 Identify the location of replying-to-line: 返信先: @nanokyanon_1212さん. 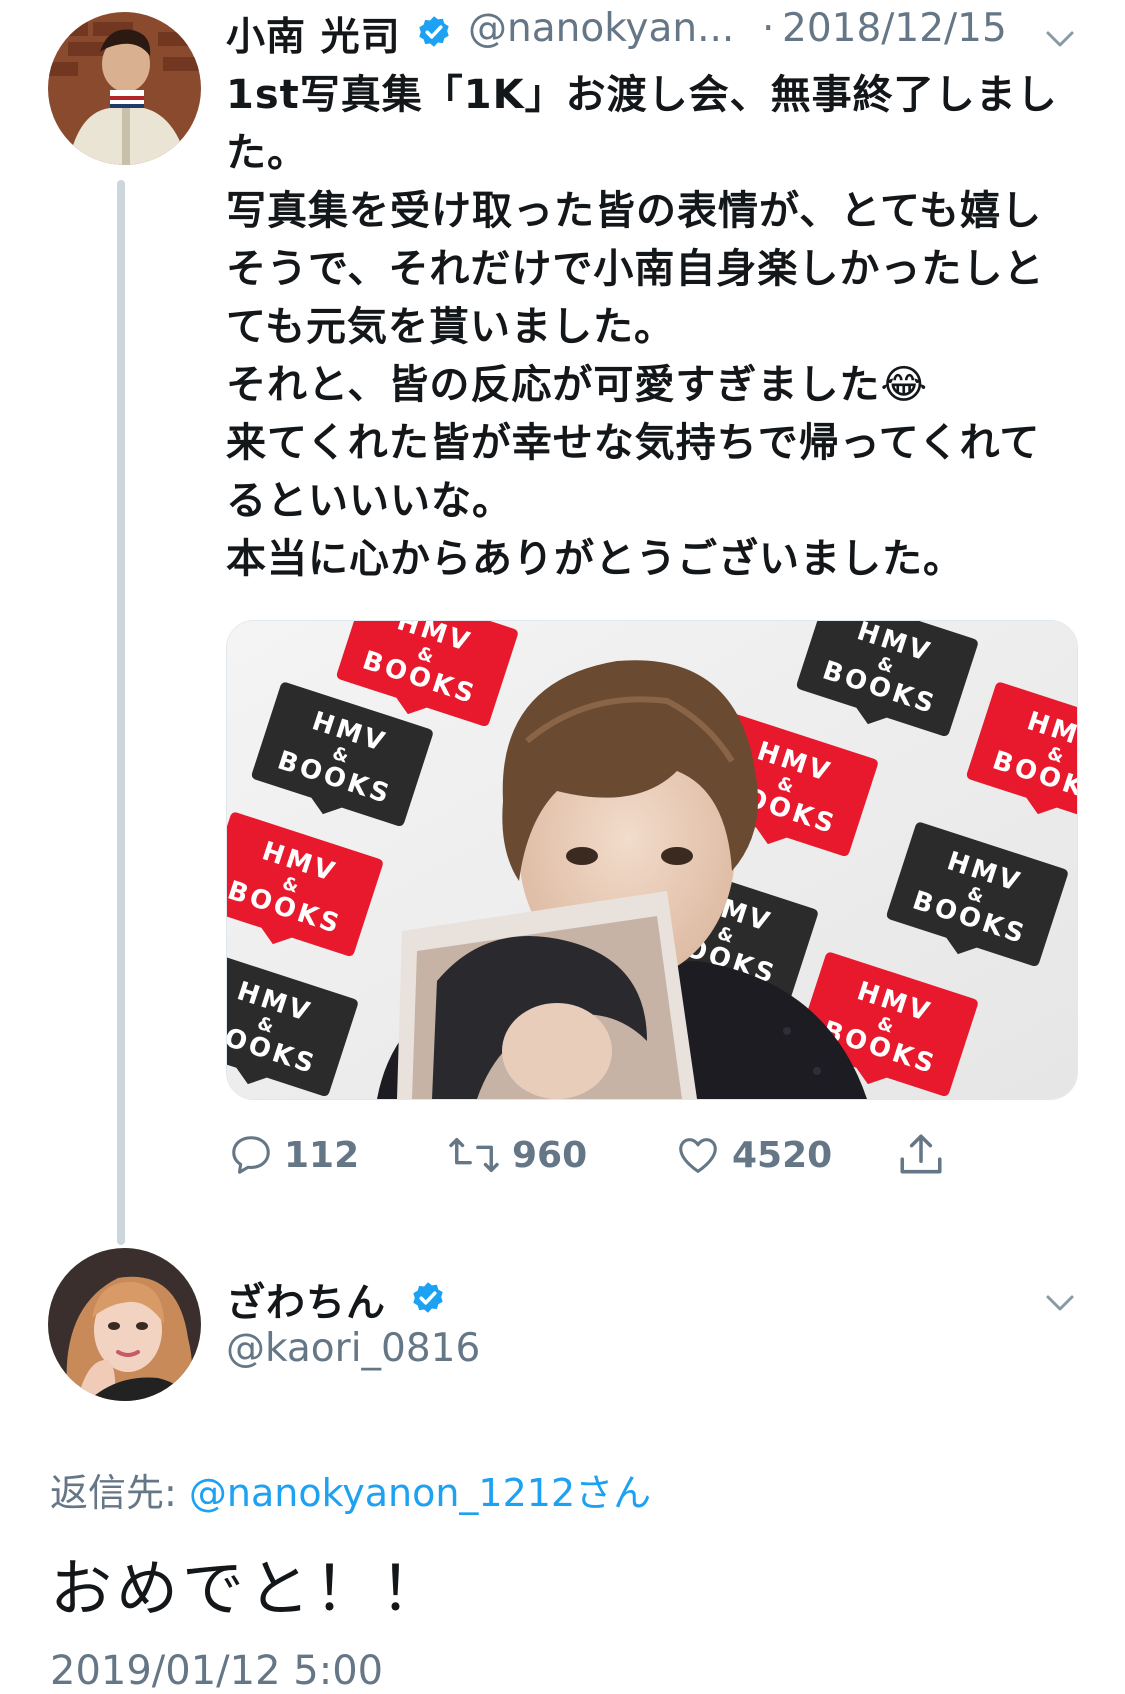
(350, 1489).